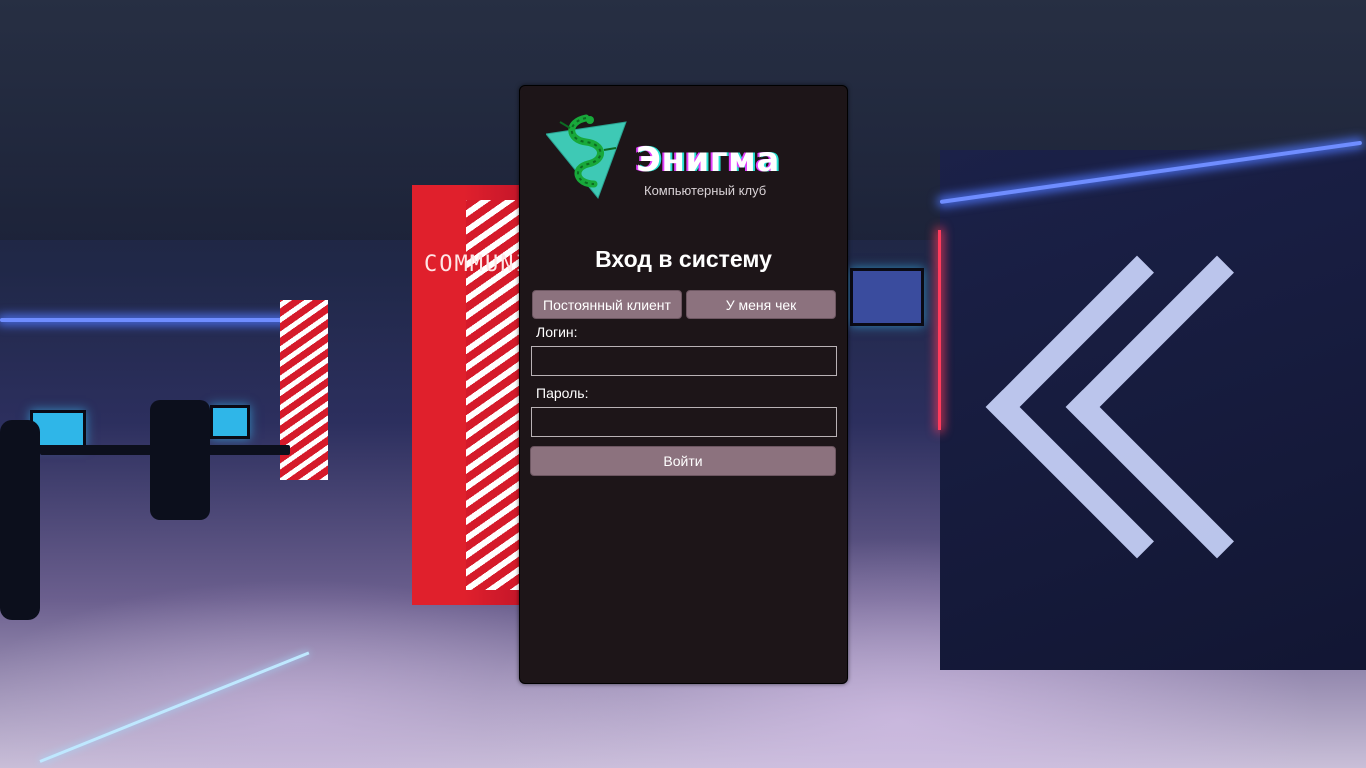 Image resolution: width=1366 pixels, height=768 pixels. I want to click on tab-regular-client: Постоянный клиент, so click(607, 304).